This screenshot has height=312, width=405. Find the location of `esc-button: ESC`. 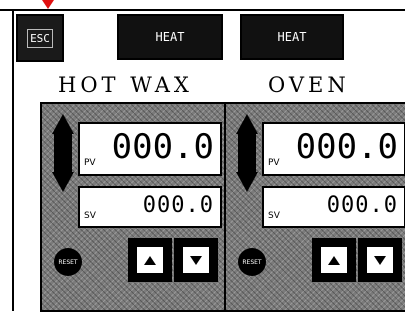

esc-button: ESC is located at coordinates (40, 38).